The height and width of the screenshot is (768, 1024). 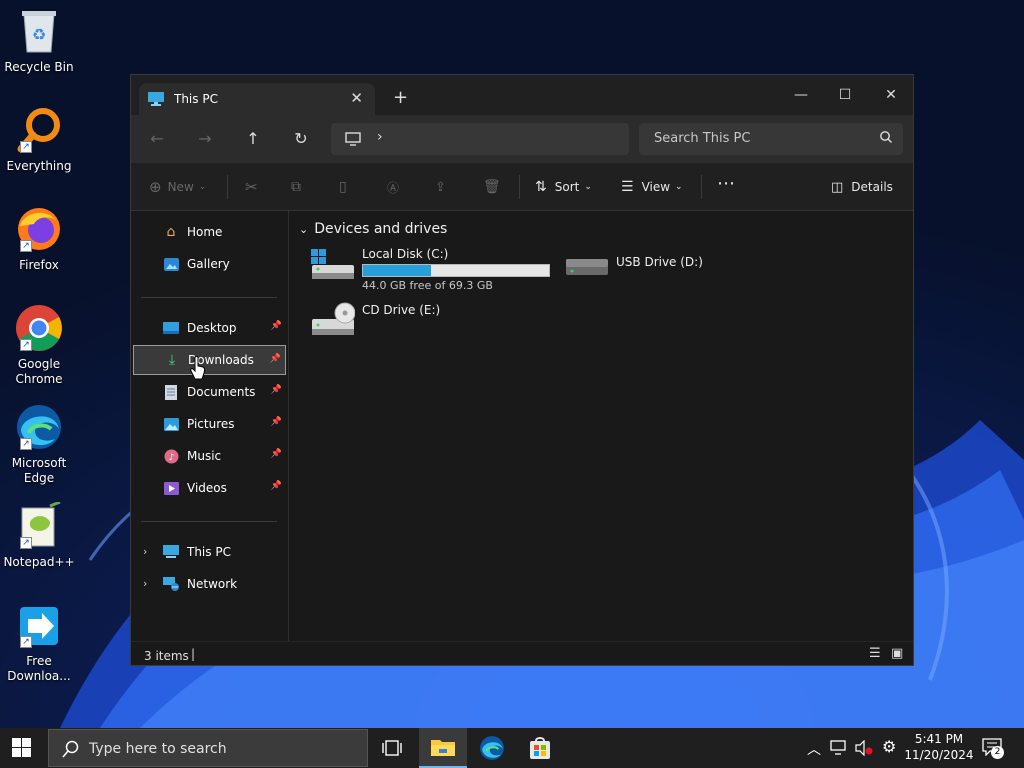 What do you see at coordinates (381, 229) in the screenshot?
I see `group-title: Devices and drives` at bounding box center [381, 229].